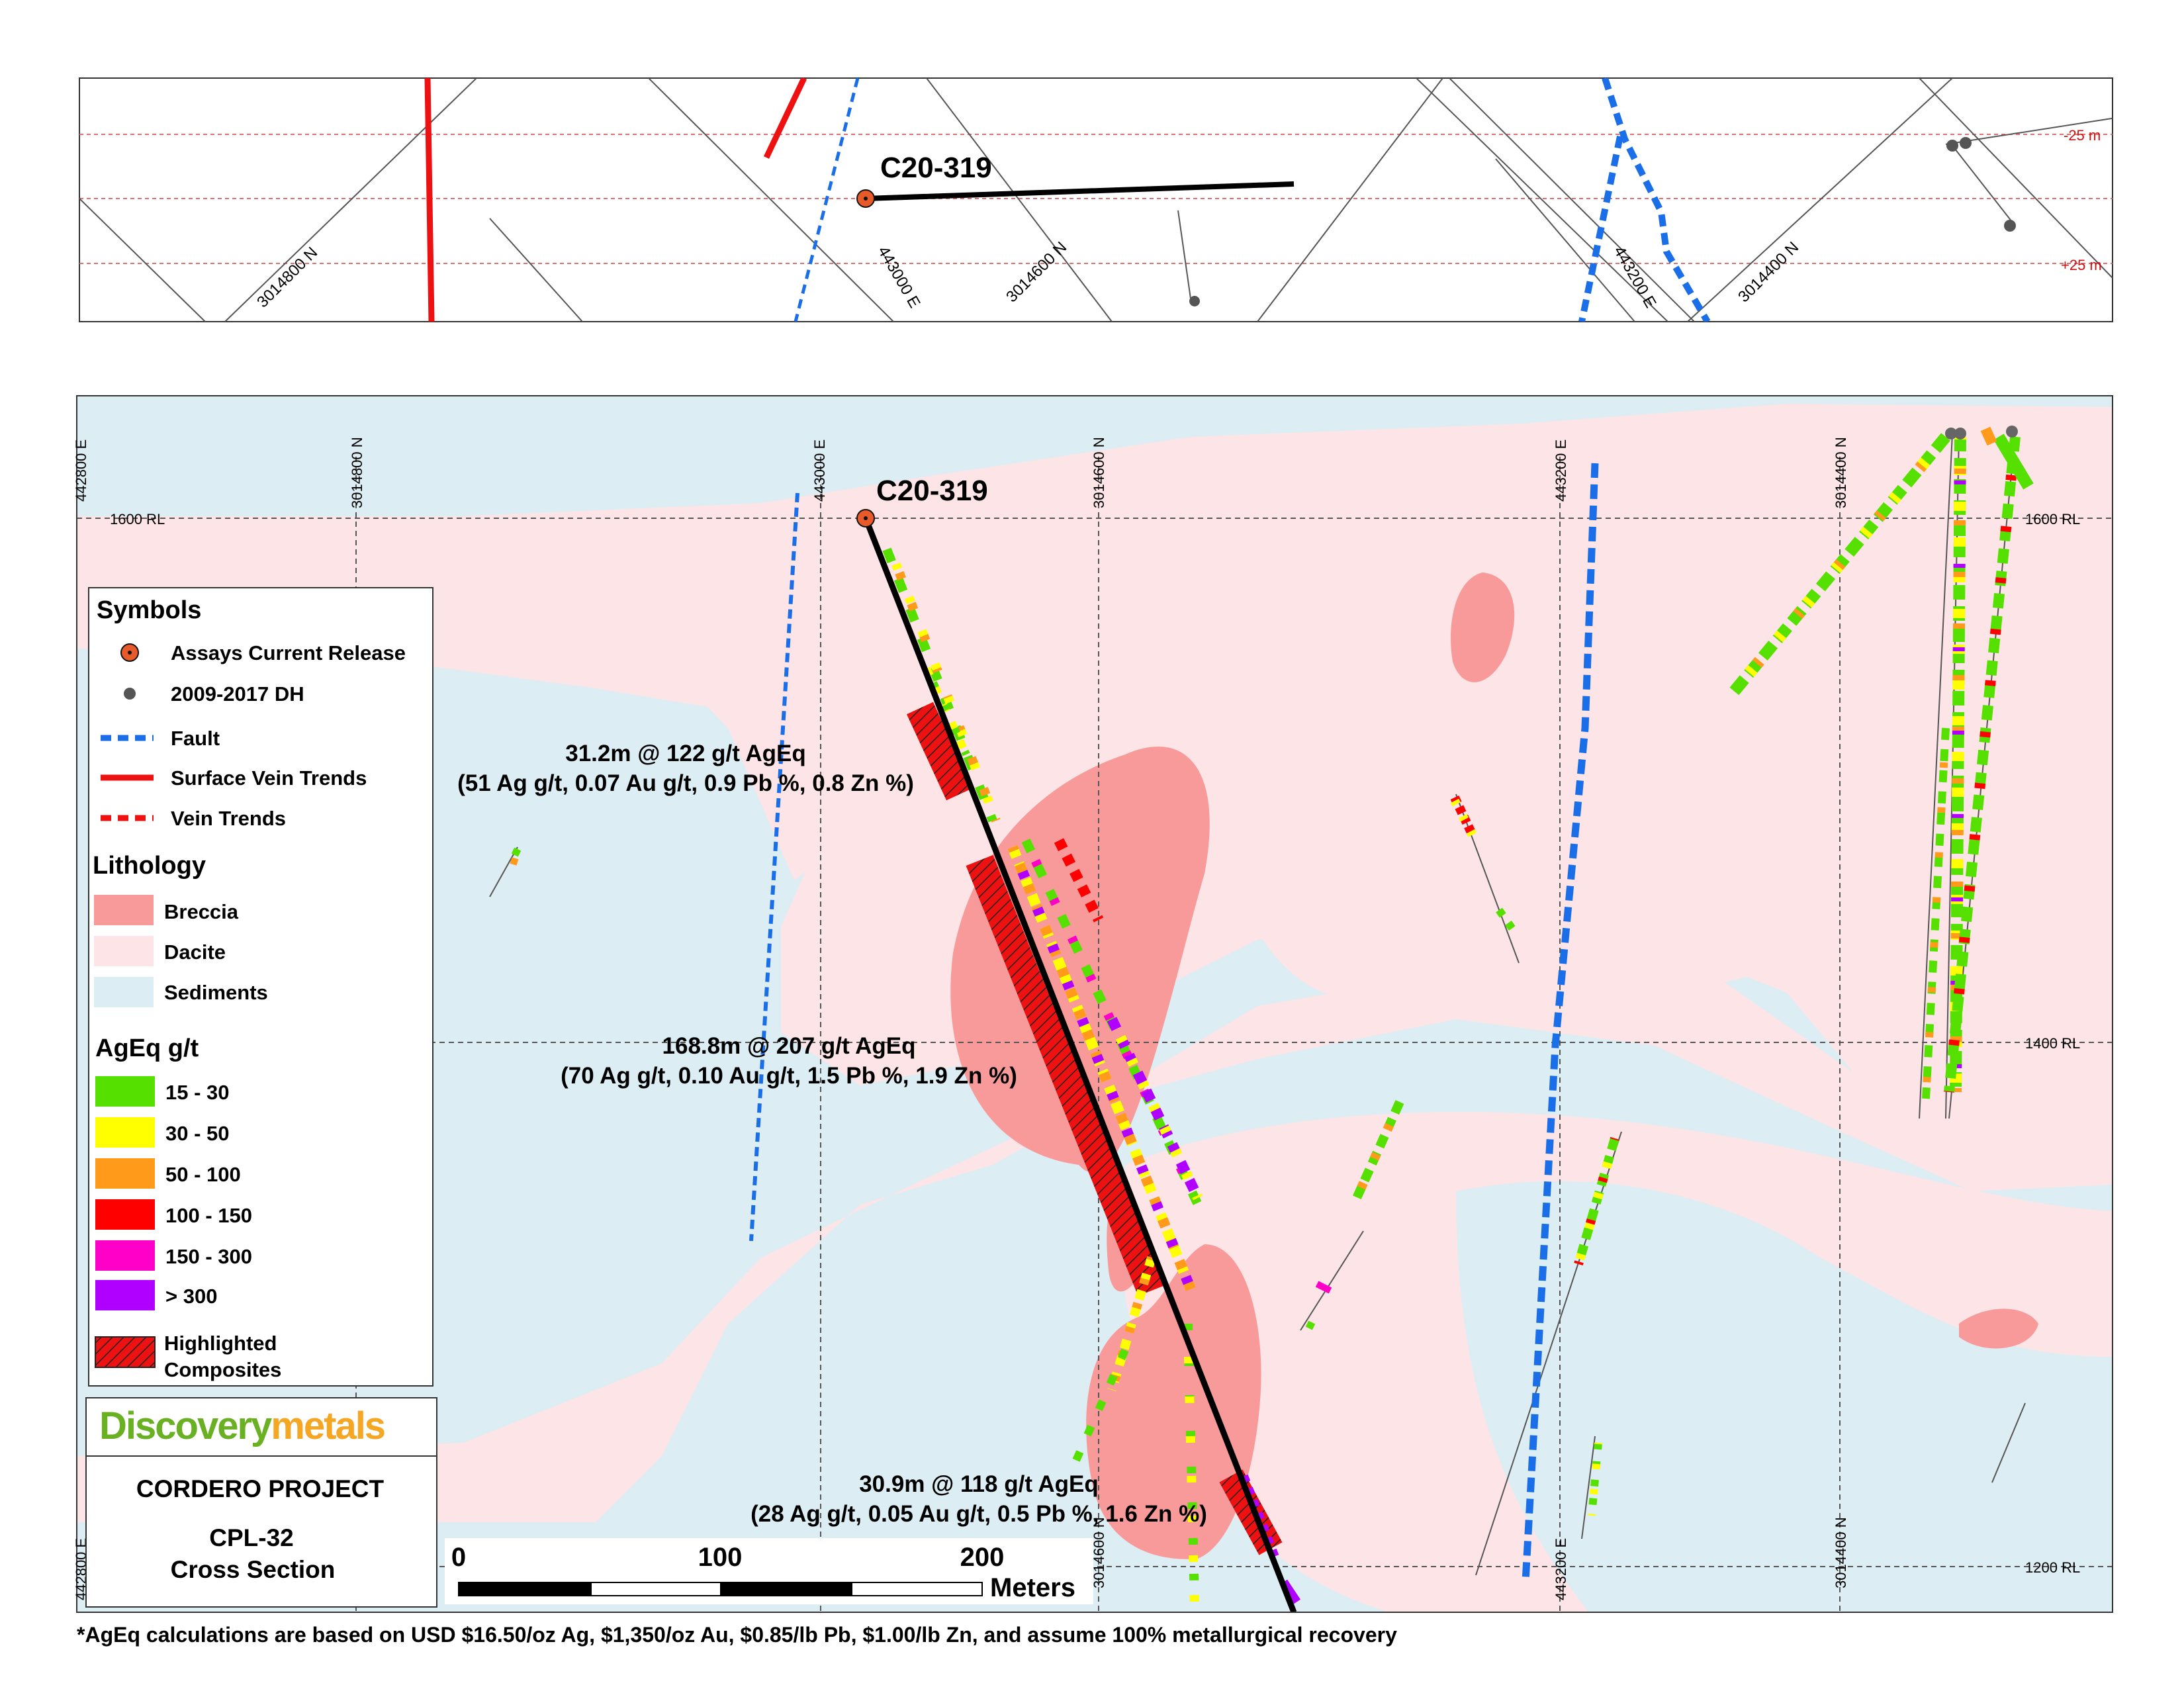 The height and width of the screenshot is (1691, 2184). What do you see at coordinates (2082, 135) in the screenshot?
I see `plan-depth-label: -25 m` at bounding box center [2082, 135].